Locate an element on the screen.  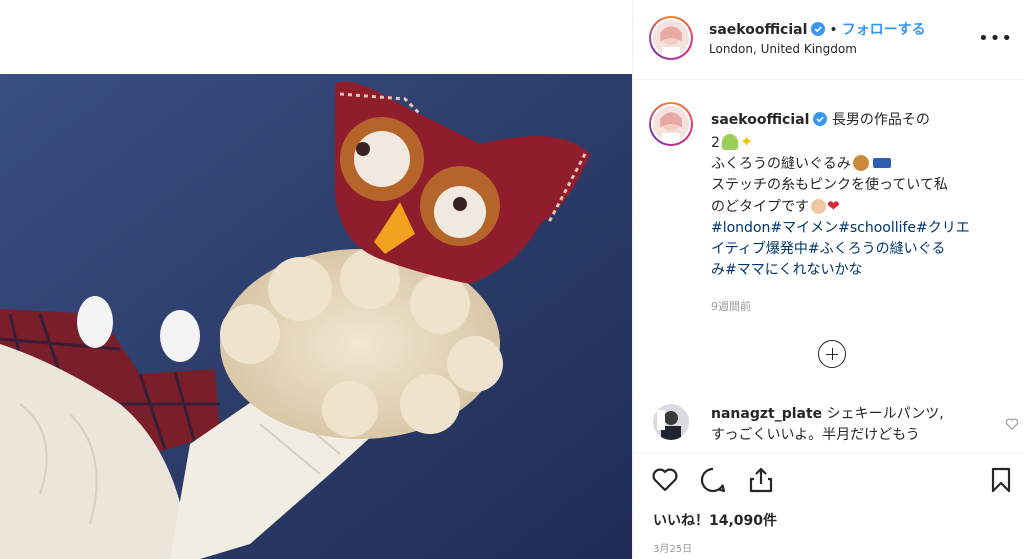
hashtags-line-2: イティブ爆発中#ふくろうの縫いぐる is located at coordinates (861, 249).